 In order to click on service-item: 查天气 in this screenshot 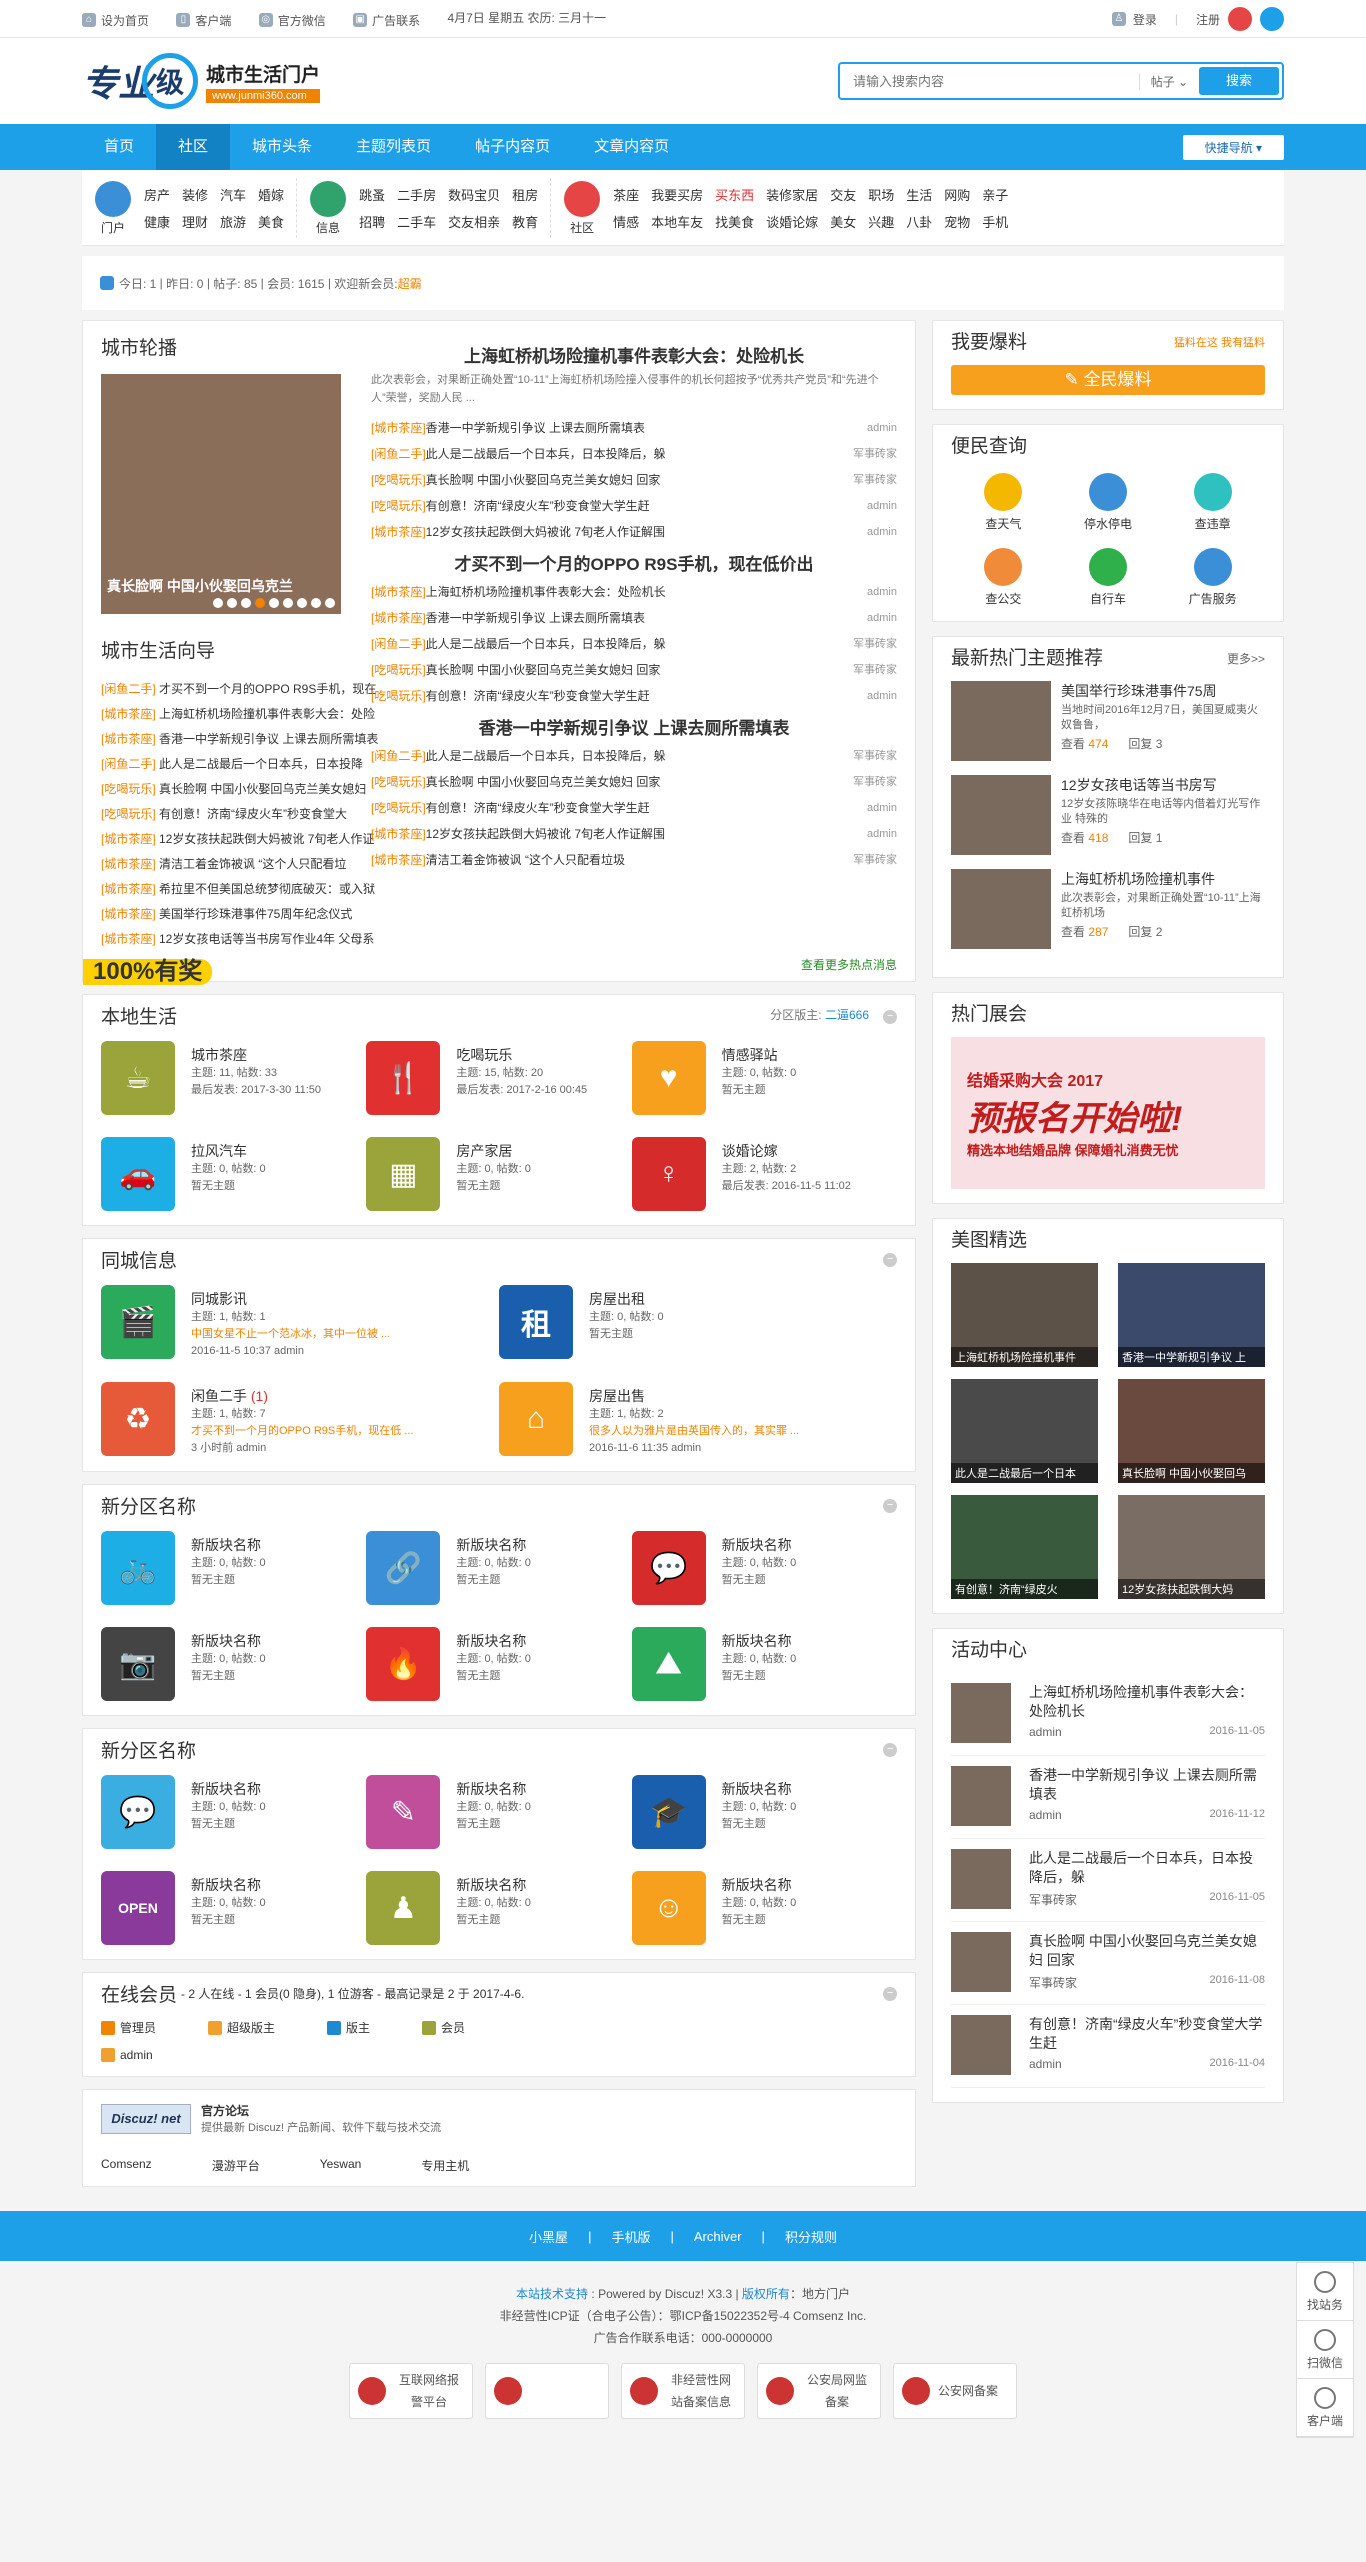, I will do `click(1003, 502)`.